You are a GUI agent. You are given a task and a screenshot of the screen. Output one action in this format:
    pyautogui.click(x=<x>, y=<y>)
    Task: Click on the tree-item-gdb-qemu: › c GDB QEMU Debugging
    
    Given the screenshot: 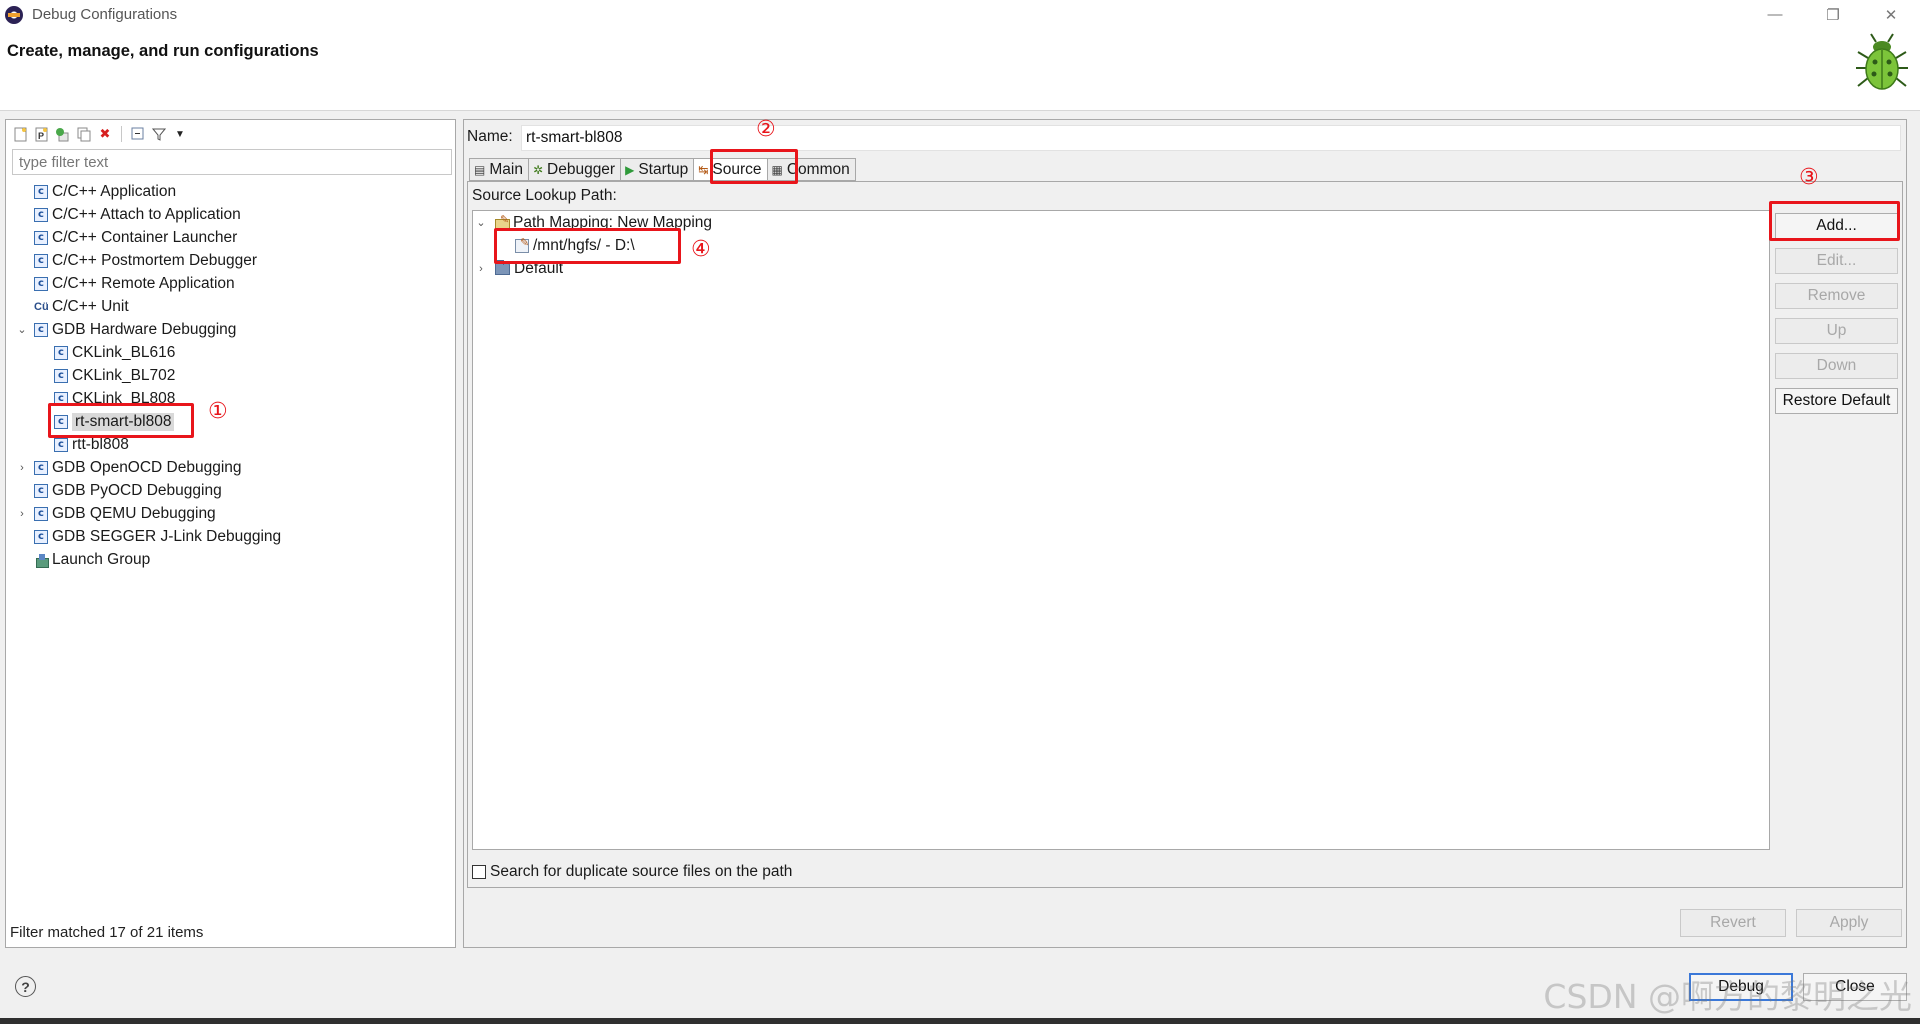 What is the action you would take?
    pyautogui.click(x=230, y=513)
    